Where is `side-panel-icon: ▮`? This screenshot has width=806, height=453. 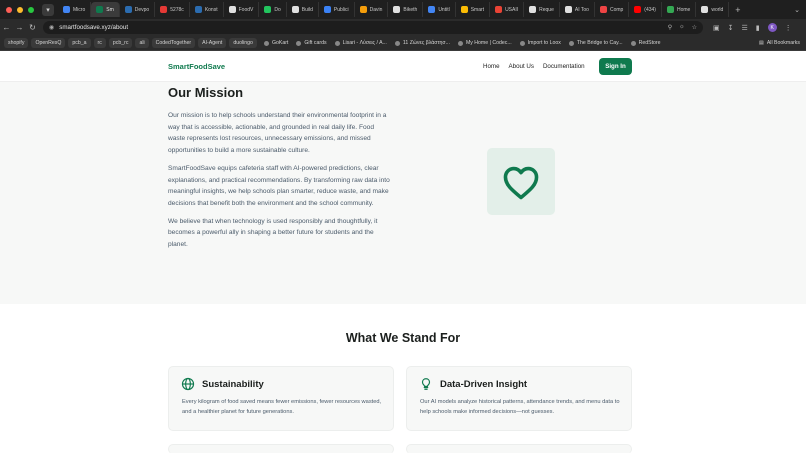 side-panel-icon: ▮ is located at coordinates (758, 28).